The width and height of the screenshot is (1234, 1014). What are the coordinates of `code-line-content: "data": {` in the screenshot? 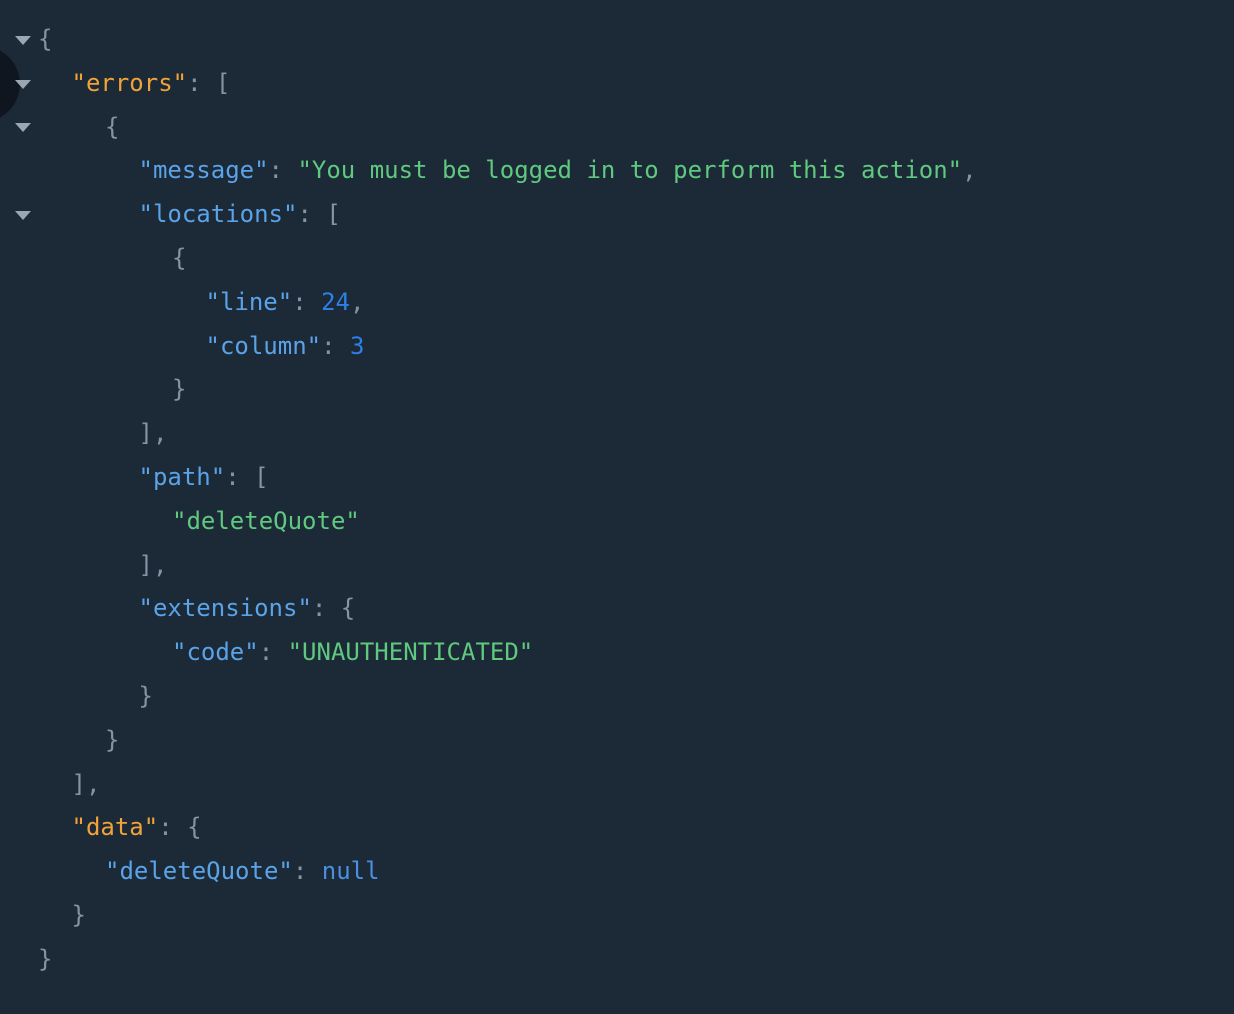 It's located at (137, 828).